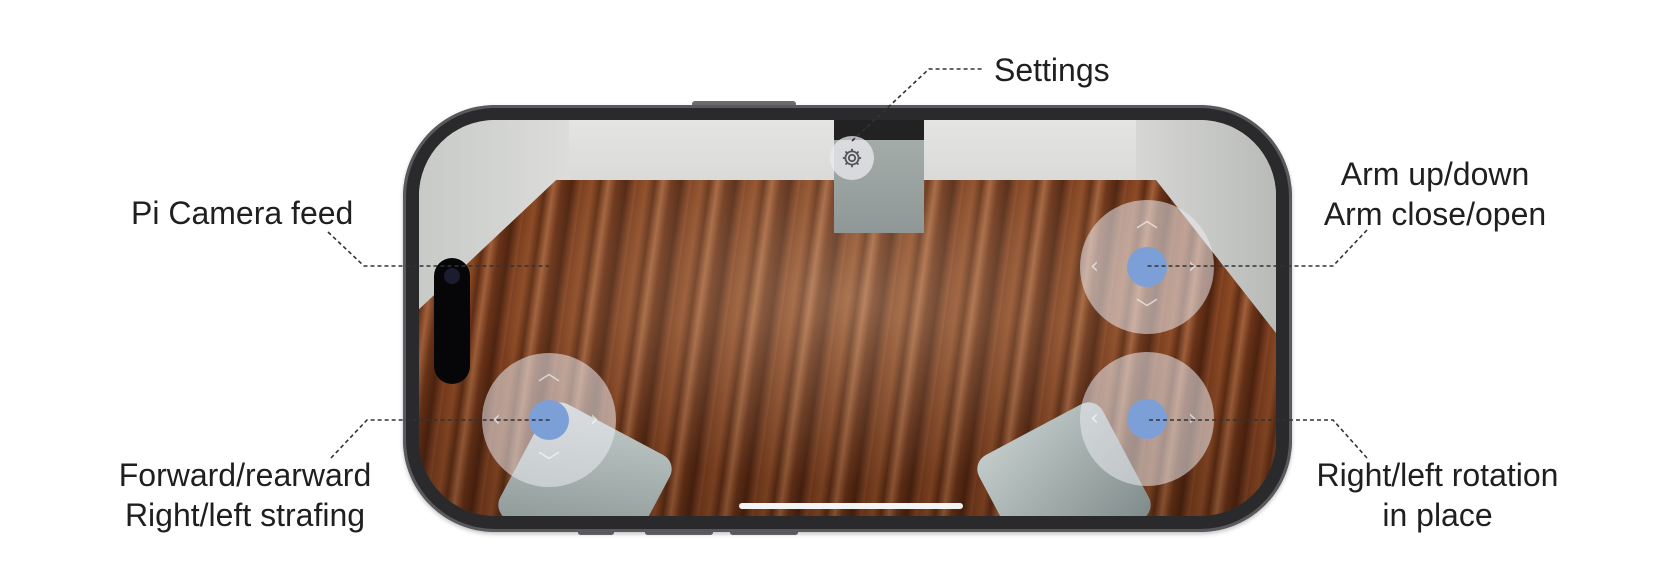 Image resolution: width=1675 pixels, height=581 pixels. I want to click on rotation-label-line2: in place, so click(1437, 515).